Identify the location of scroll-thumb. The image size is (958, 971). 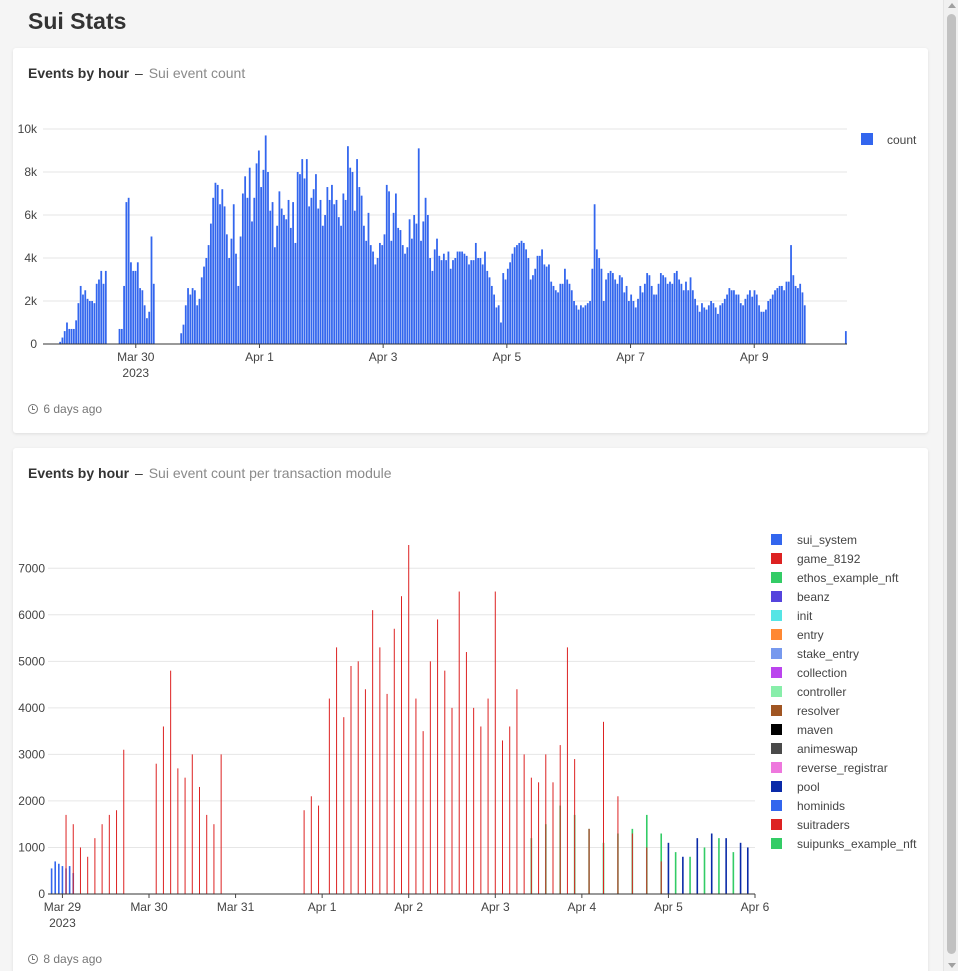
(951, 484).